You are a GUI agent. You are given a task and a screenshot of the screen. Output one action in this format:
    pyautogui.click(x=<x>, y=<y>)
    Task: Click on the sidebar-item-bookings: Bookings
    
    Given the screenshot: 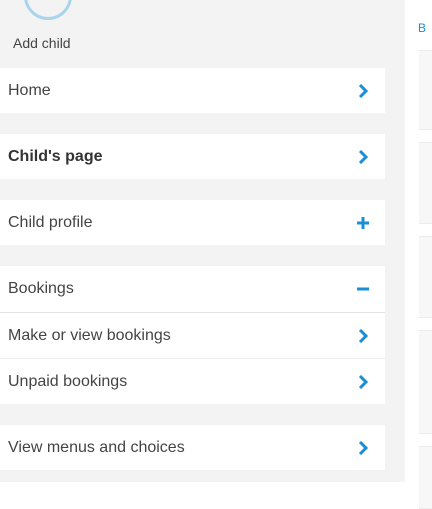 What is the action you would take?
    pyautogui.click(x=192, y=289)
    